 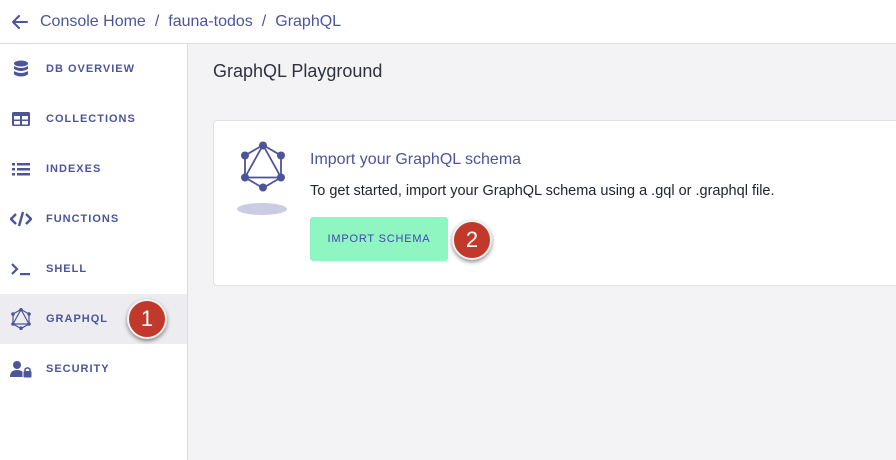 I want to click on sidebar-item-label: SECURITY, so click(x=78, y=369).